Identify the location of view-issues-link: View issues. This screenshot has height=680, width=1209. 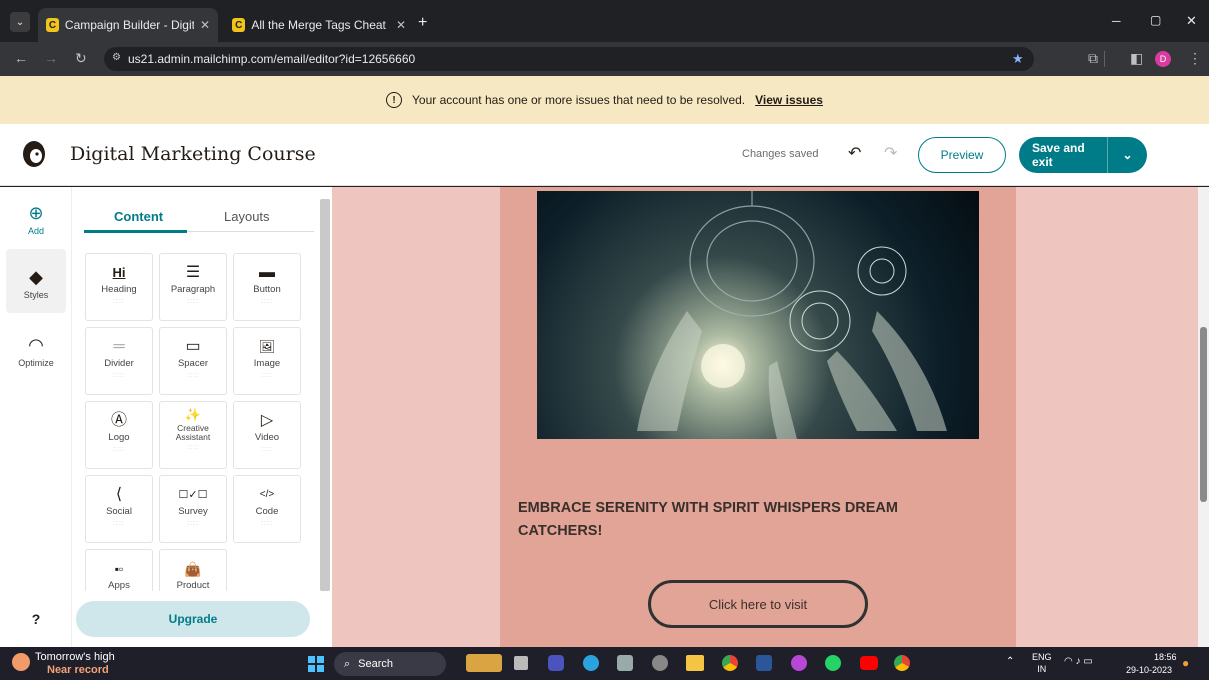
(789, 100).